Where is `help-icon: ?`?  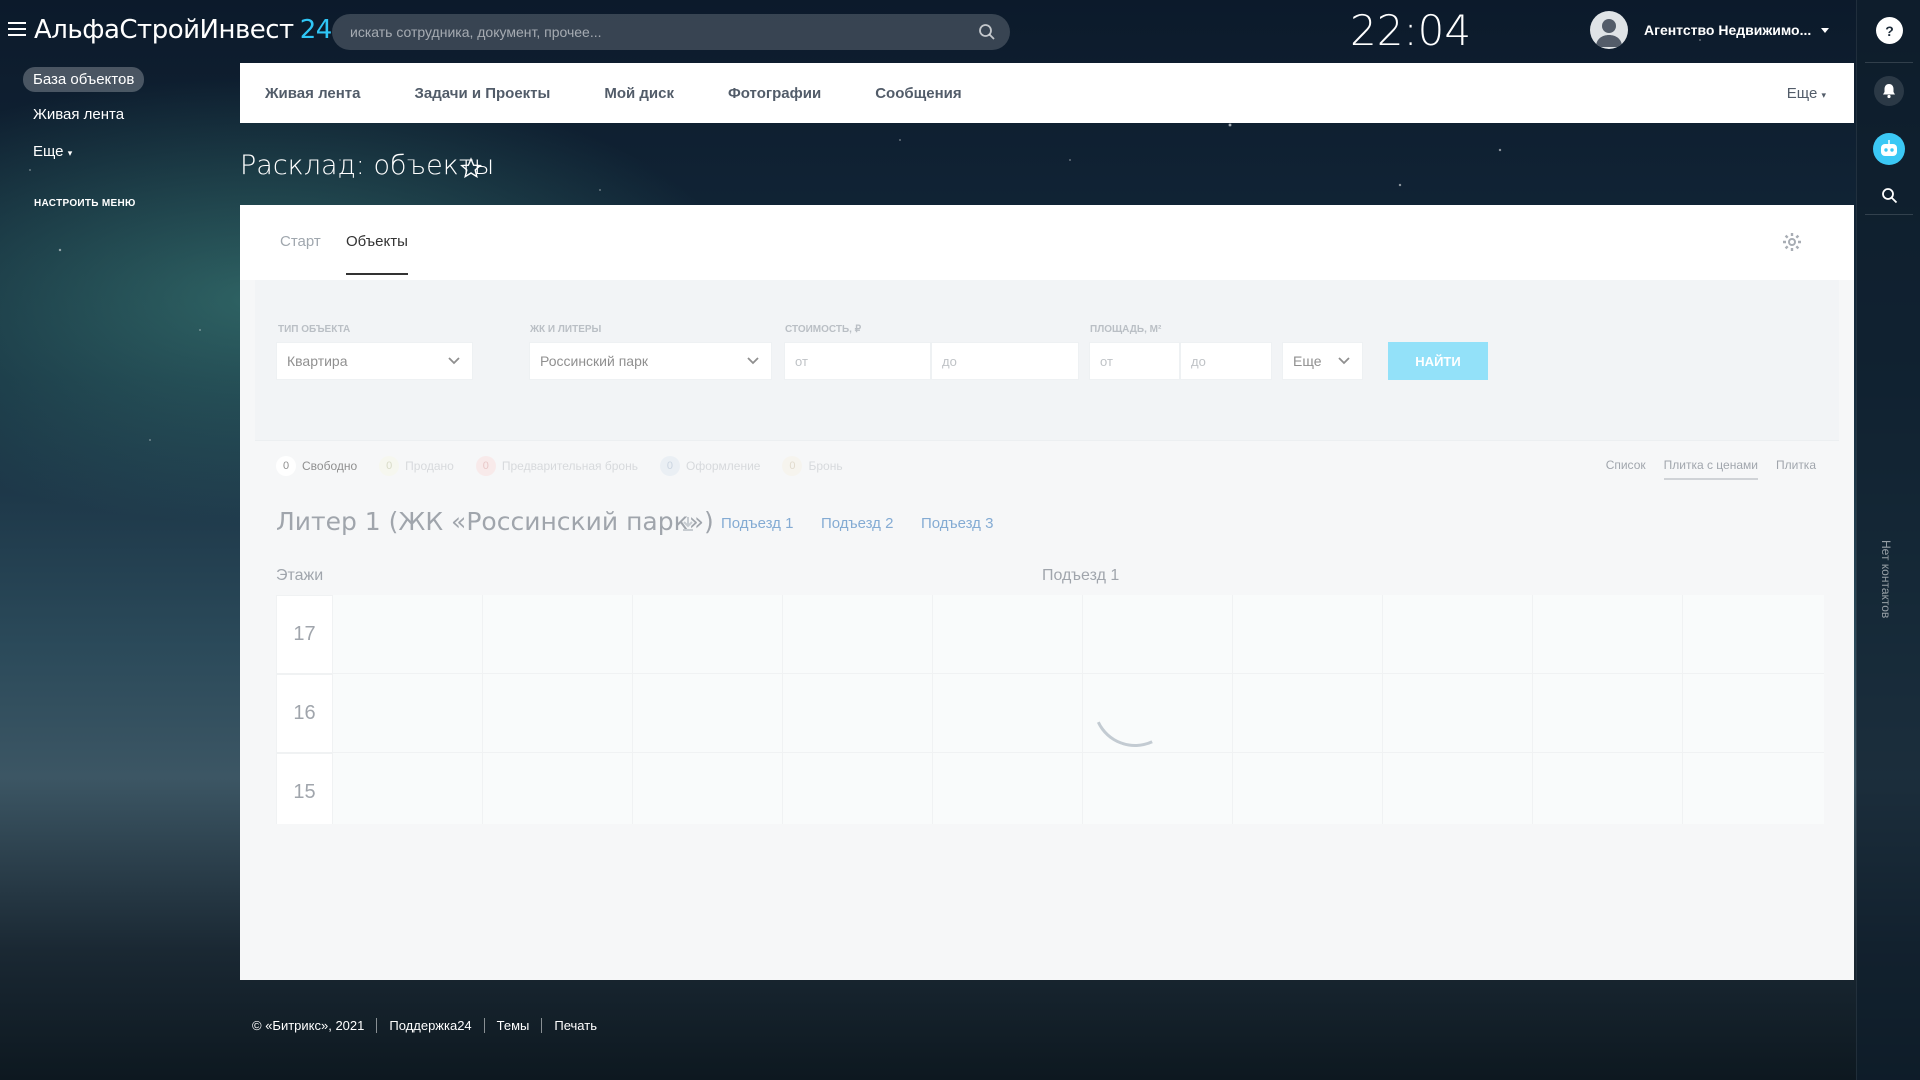 help-icon: ? is located at coordinates (1889, 30).